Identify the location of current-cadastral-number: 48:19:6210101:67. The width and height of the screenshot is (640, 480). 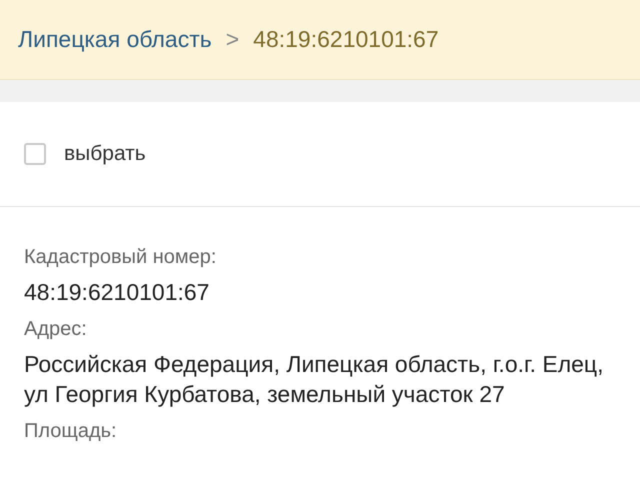
(346, 39).